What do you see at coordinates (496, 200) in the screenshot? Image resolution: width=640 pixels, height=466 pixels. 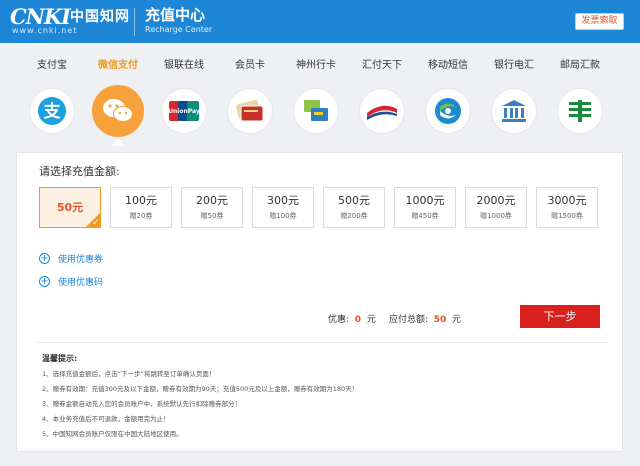 I see `amount-value: 2000元` at bounding box center [496, 200].